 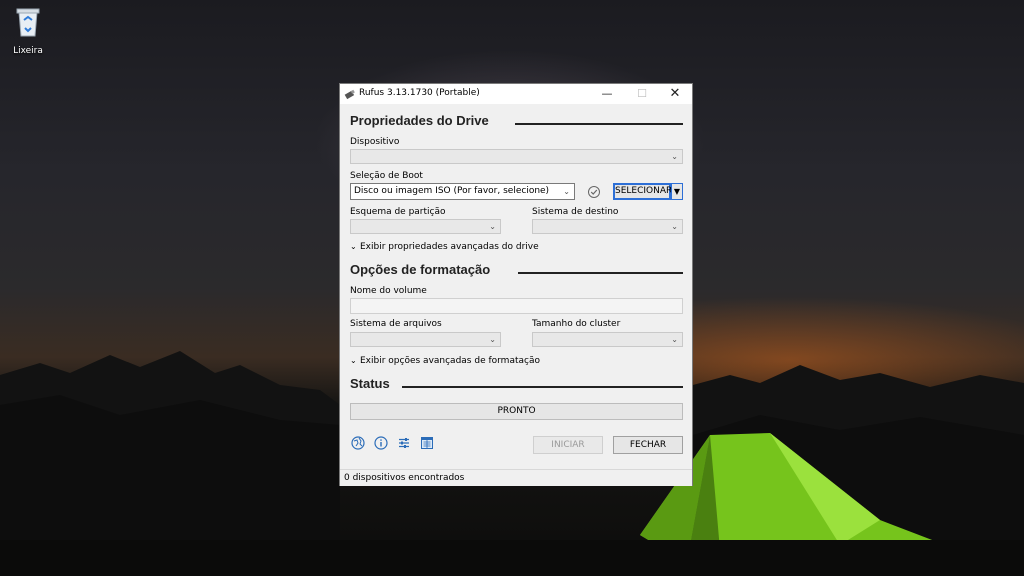 I want to click on target-label: Sistema de destino, so click(x=575, y=212).